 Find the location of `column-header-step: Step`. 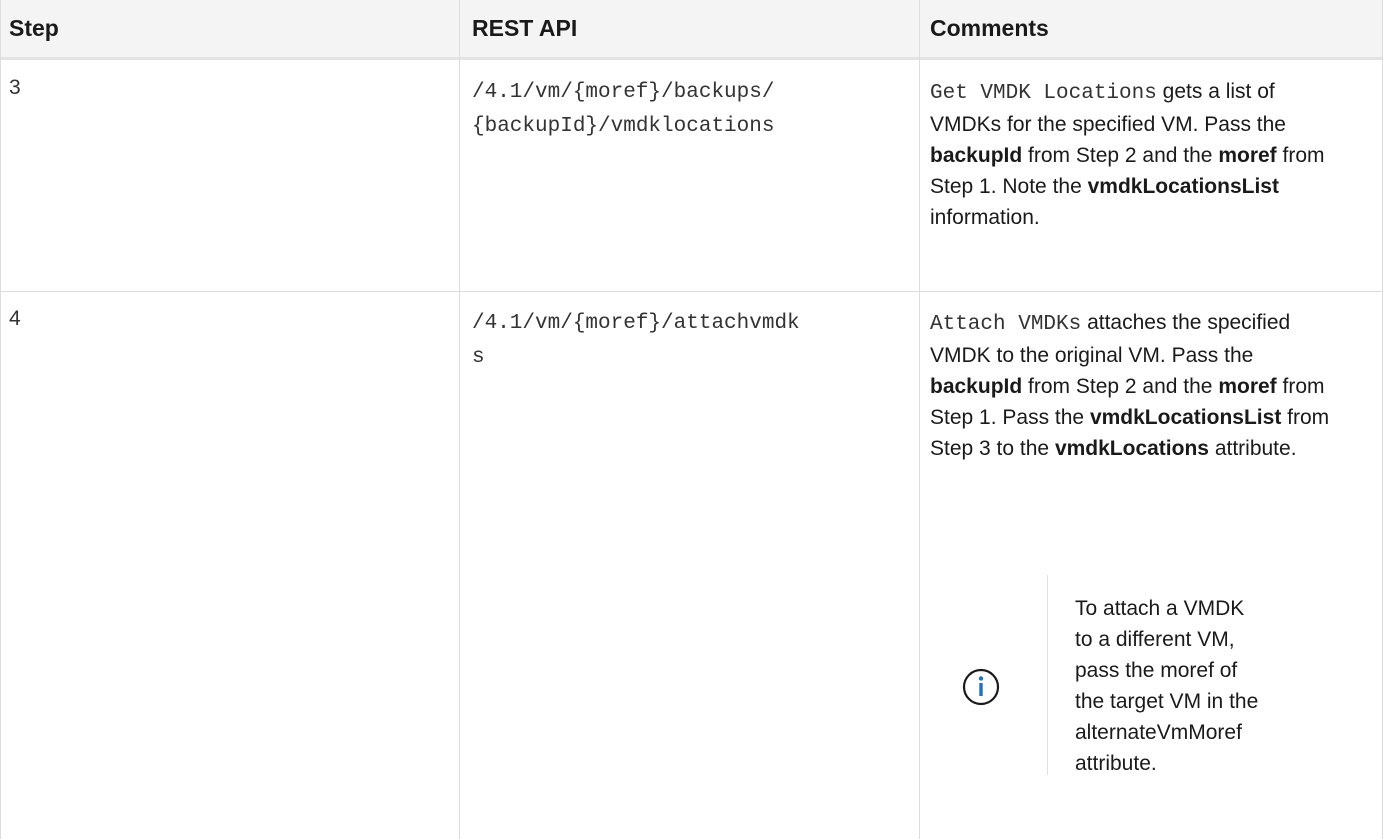

column-header-step: Step is located at coordinates (34, 28).